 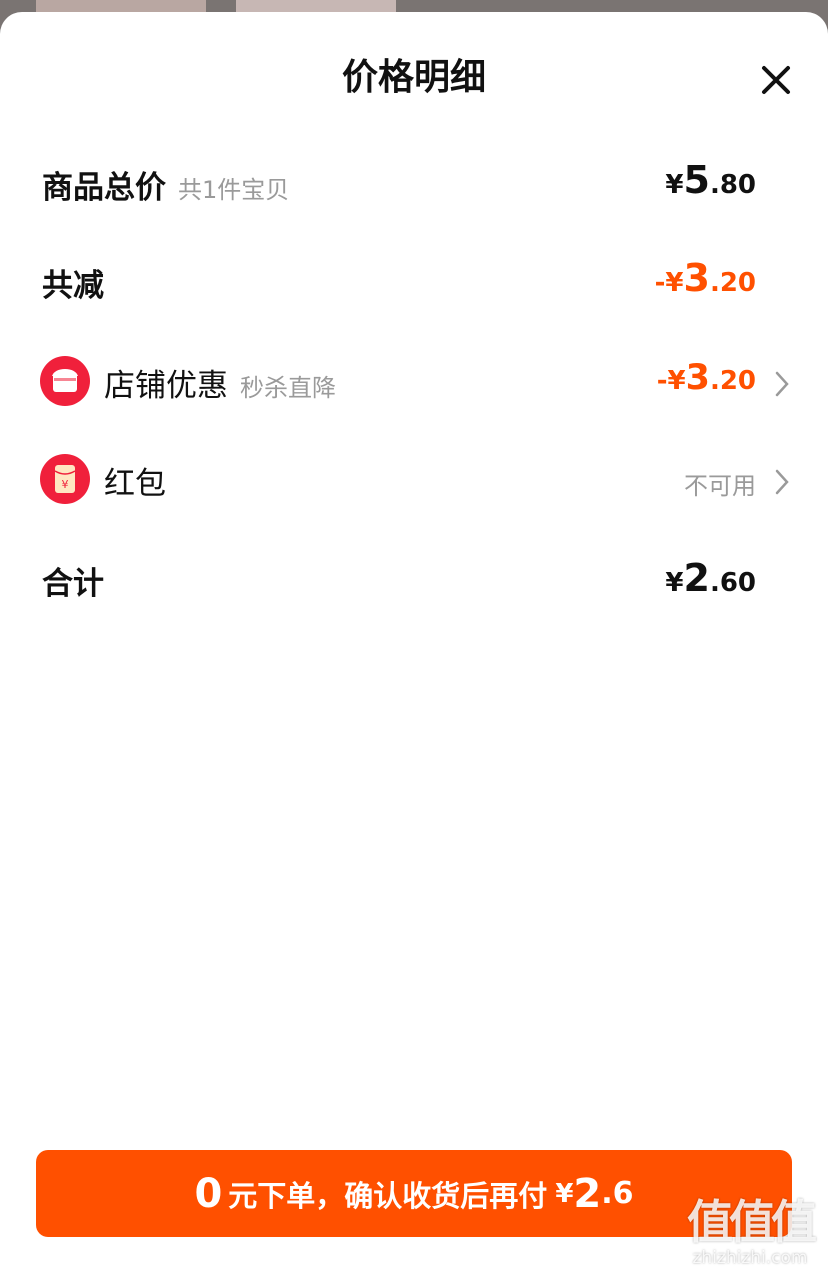 I want to click on close-icon, so click(x=776, y=80).